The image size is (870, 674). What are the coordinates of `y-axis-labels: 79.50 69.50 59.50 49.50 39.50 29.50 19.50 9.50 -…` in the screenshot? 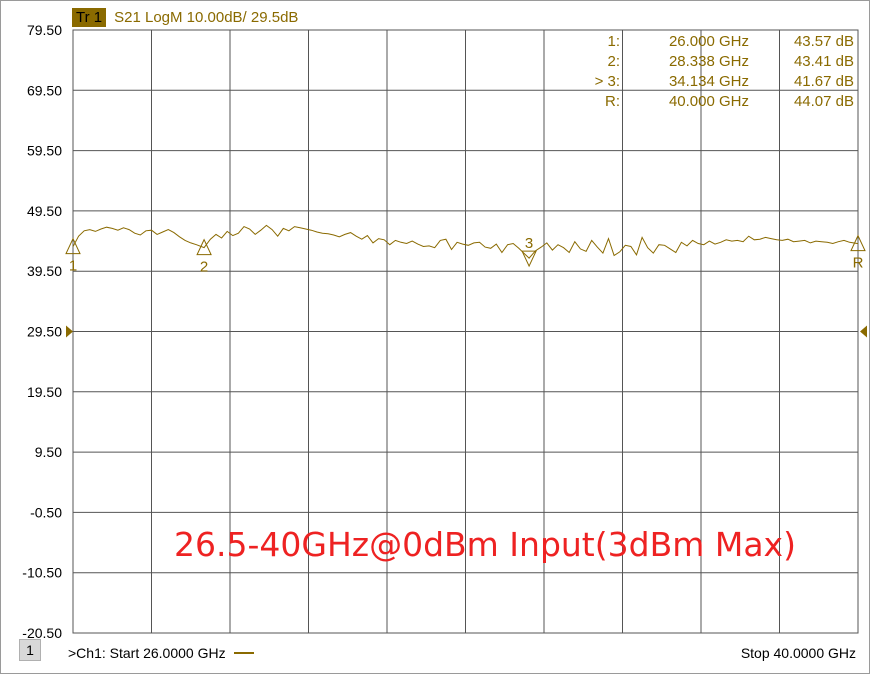 It's located at (42, 331).